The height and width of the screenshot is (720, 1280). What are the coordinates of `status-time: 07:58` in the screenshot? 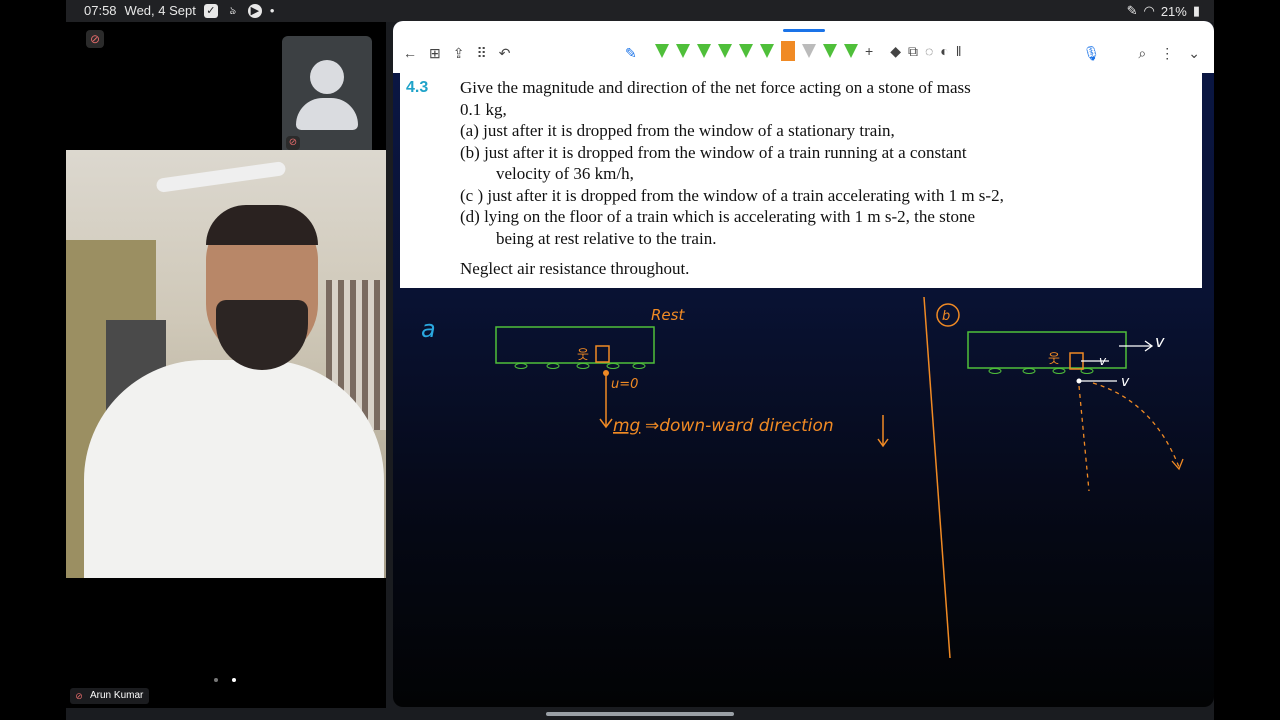 It's located at (100, 10).